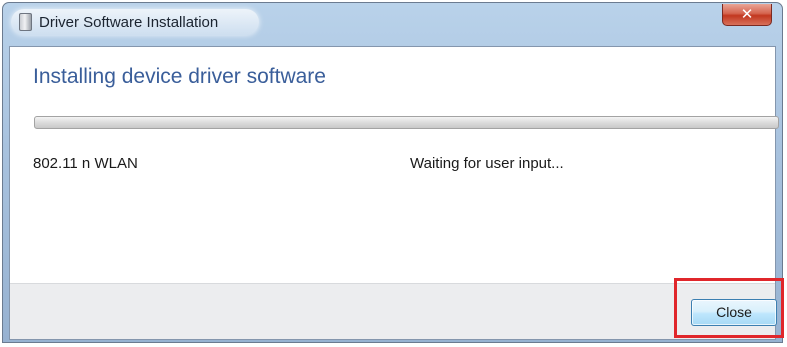  I want to click on device-name: 802.11 n WLAN, so click(85, 163).